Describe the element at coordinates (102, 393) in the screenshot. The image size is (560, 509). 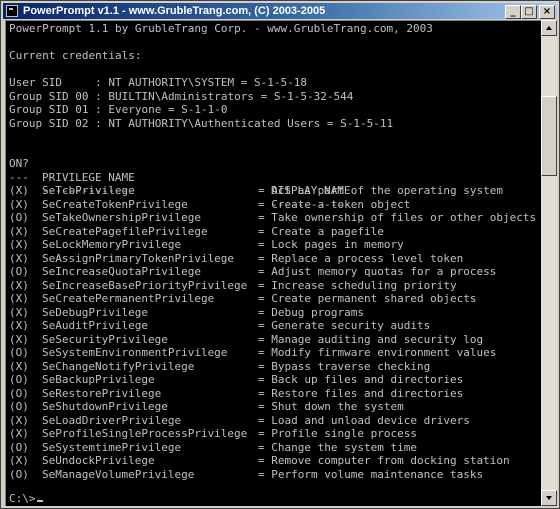
I see `privilege-name: SeRestorePrivilege` at that location.